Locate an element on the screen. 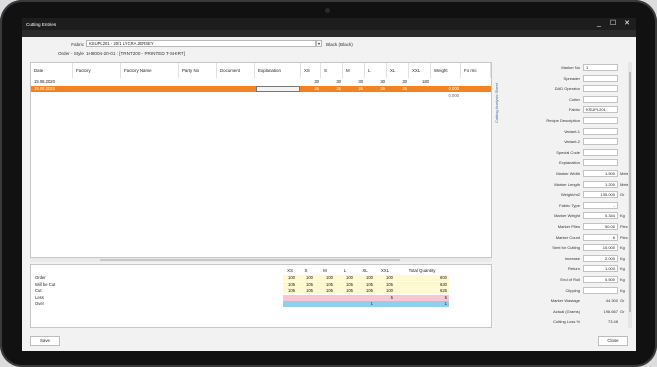  color-label: Black (Black) is located at coordinates (339, 44).